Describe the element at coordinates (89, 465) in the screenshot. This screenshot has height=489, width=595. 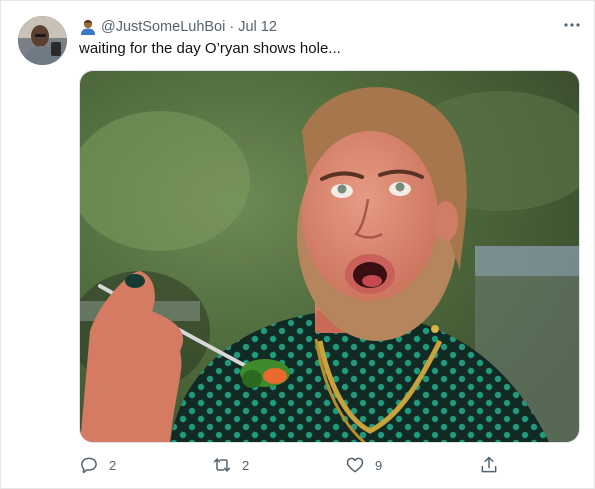
I see `reply-icon` at that location.